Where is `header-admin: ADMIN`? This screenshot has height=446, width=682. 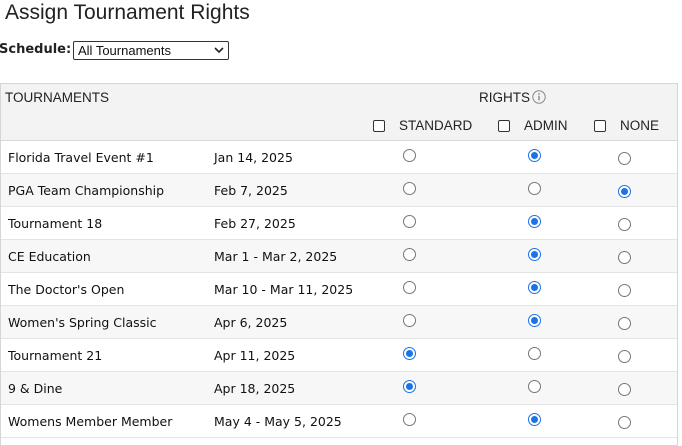
header-admin: ADMIN is located at coordinates (546, 125).